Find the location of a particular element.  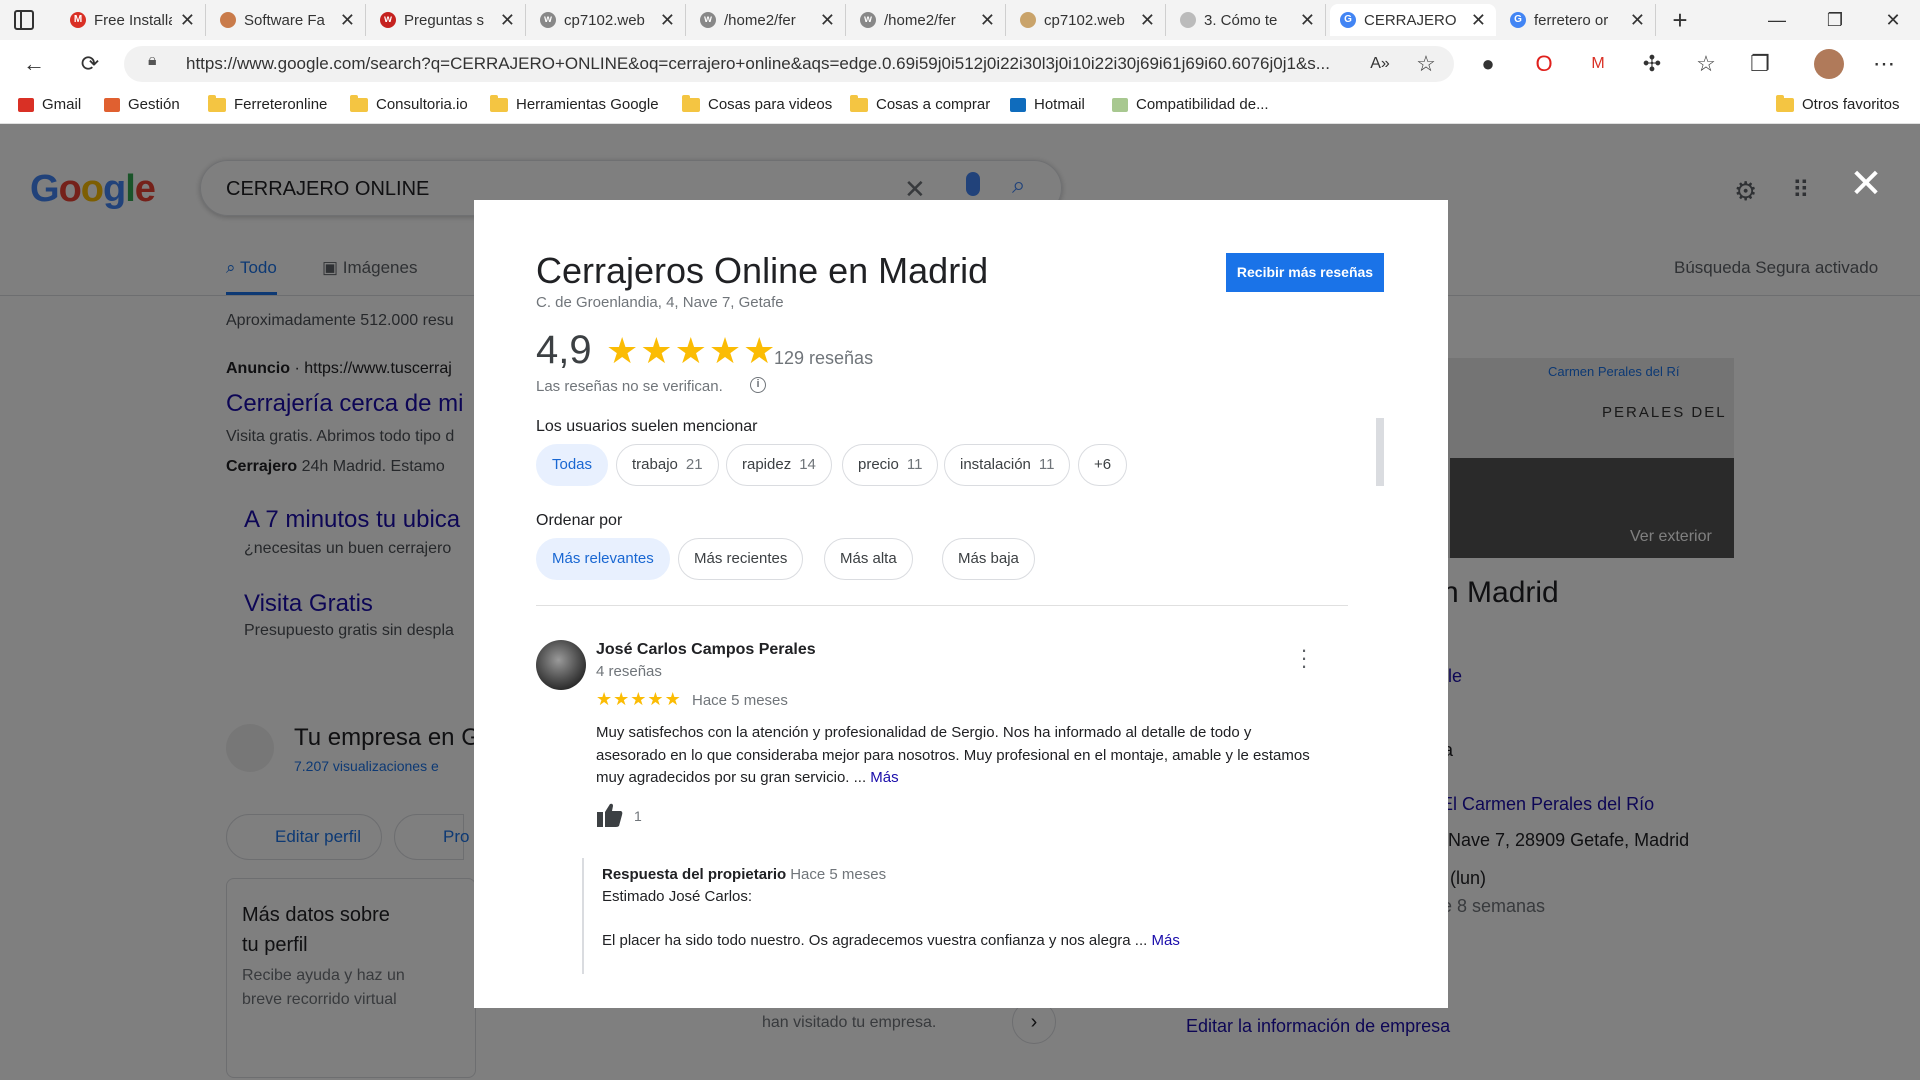

mention-chip-2: trabajo 21 is located at coordinates (667, 465).